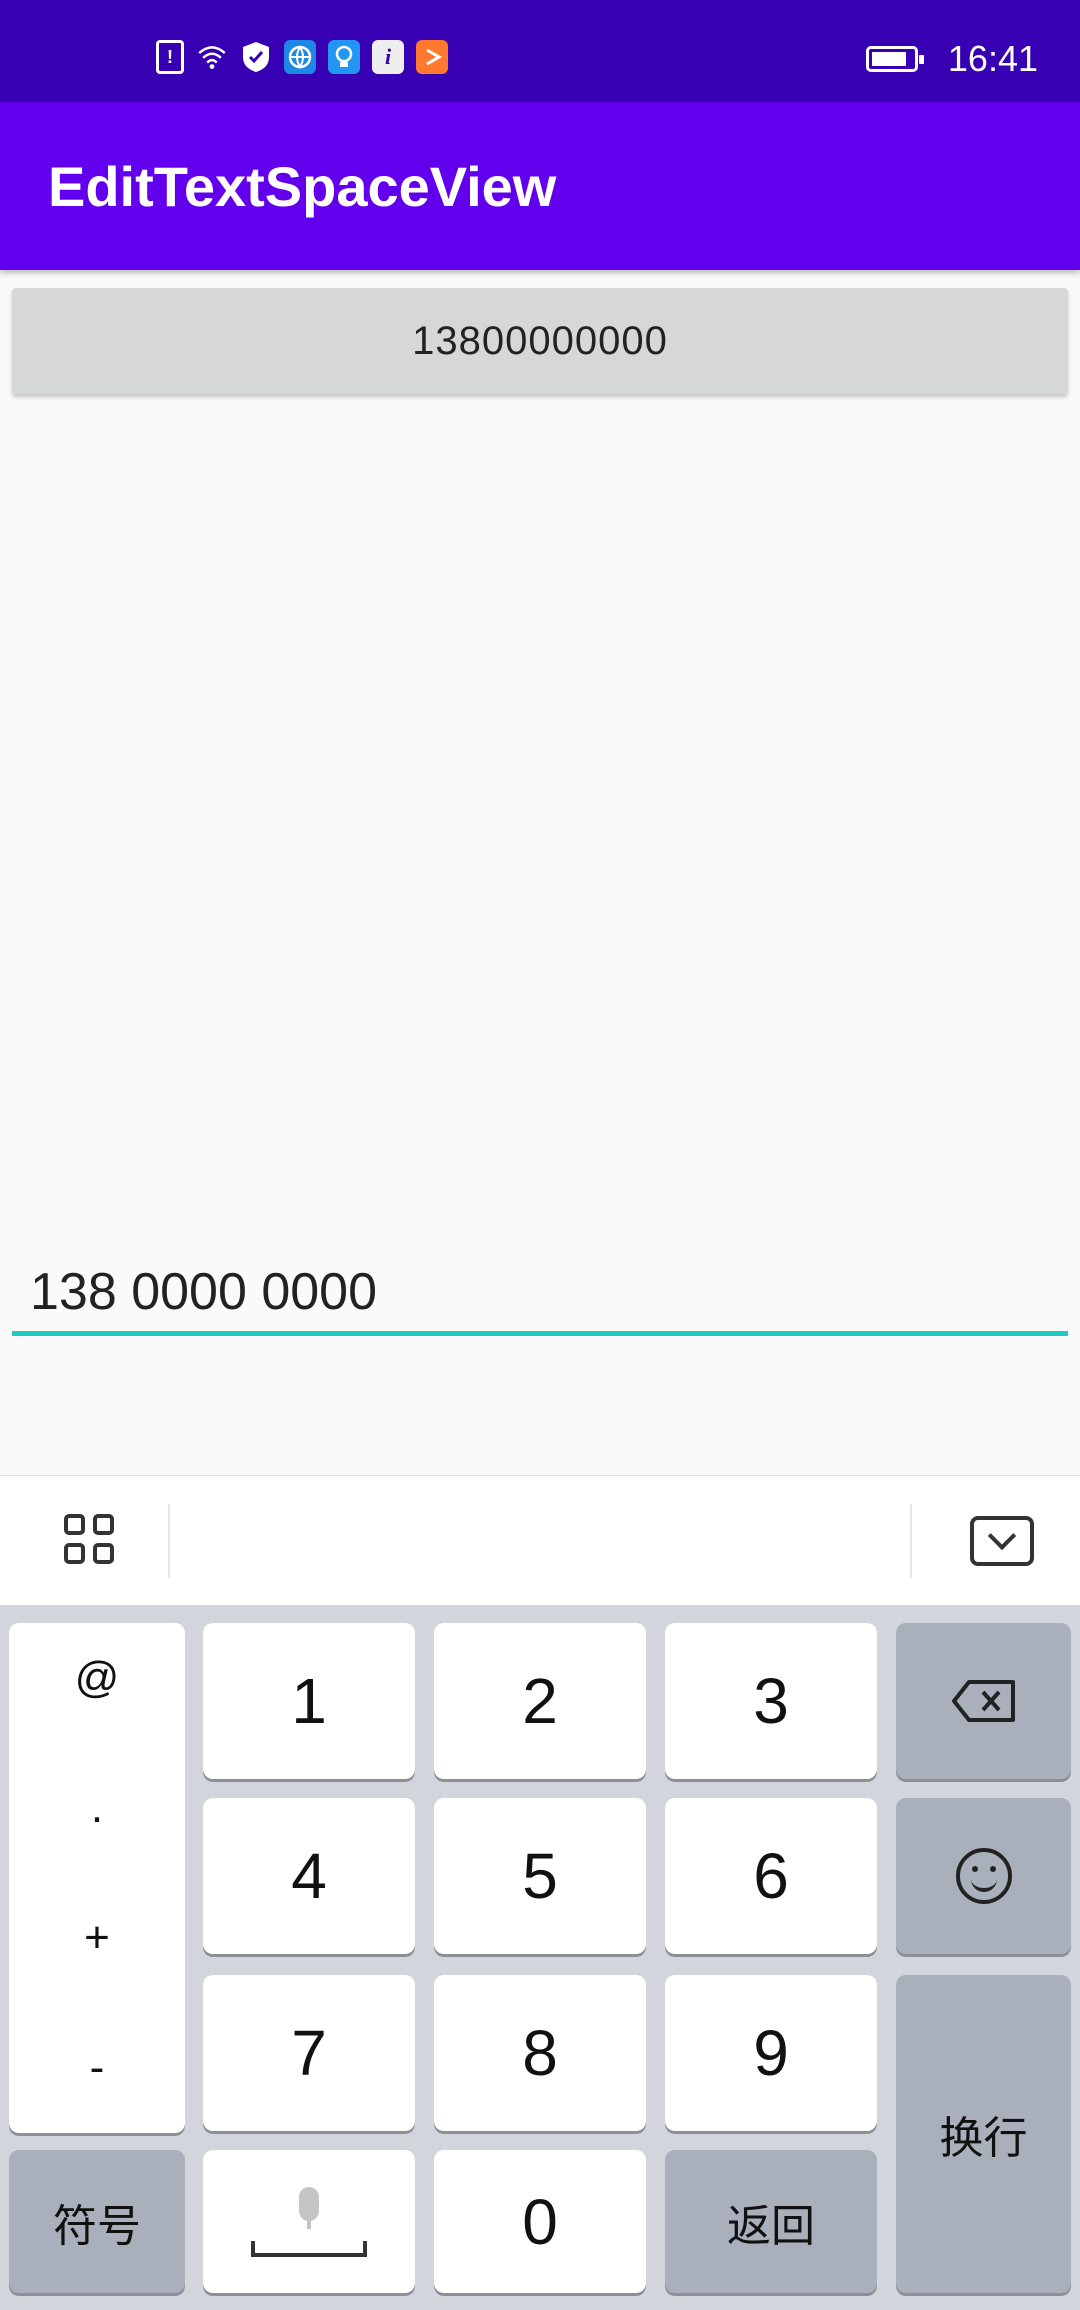 This screenshot has height=2310, width=1080. Describe the element at coordinates (170, 57) in the screenshot. I see `alert-icon: !` at that location.